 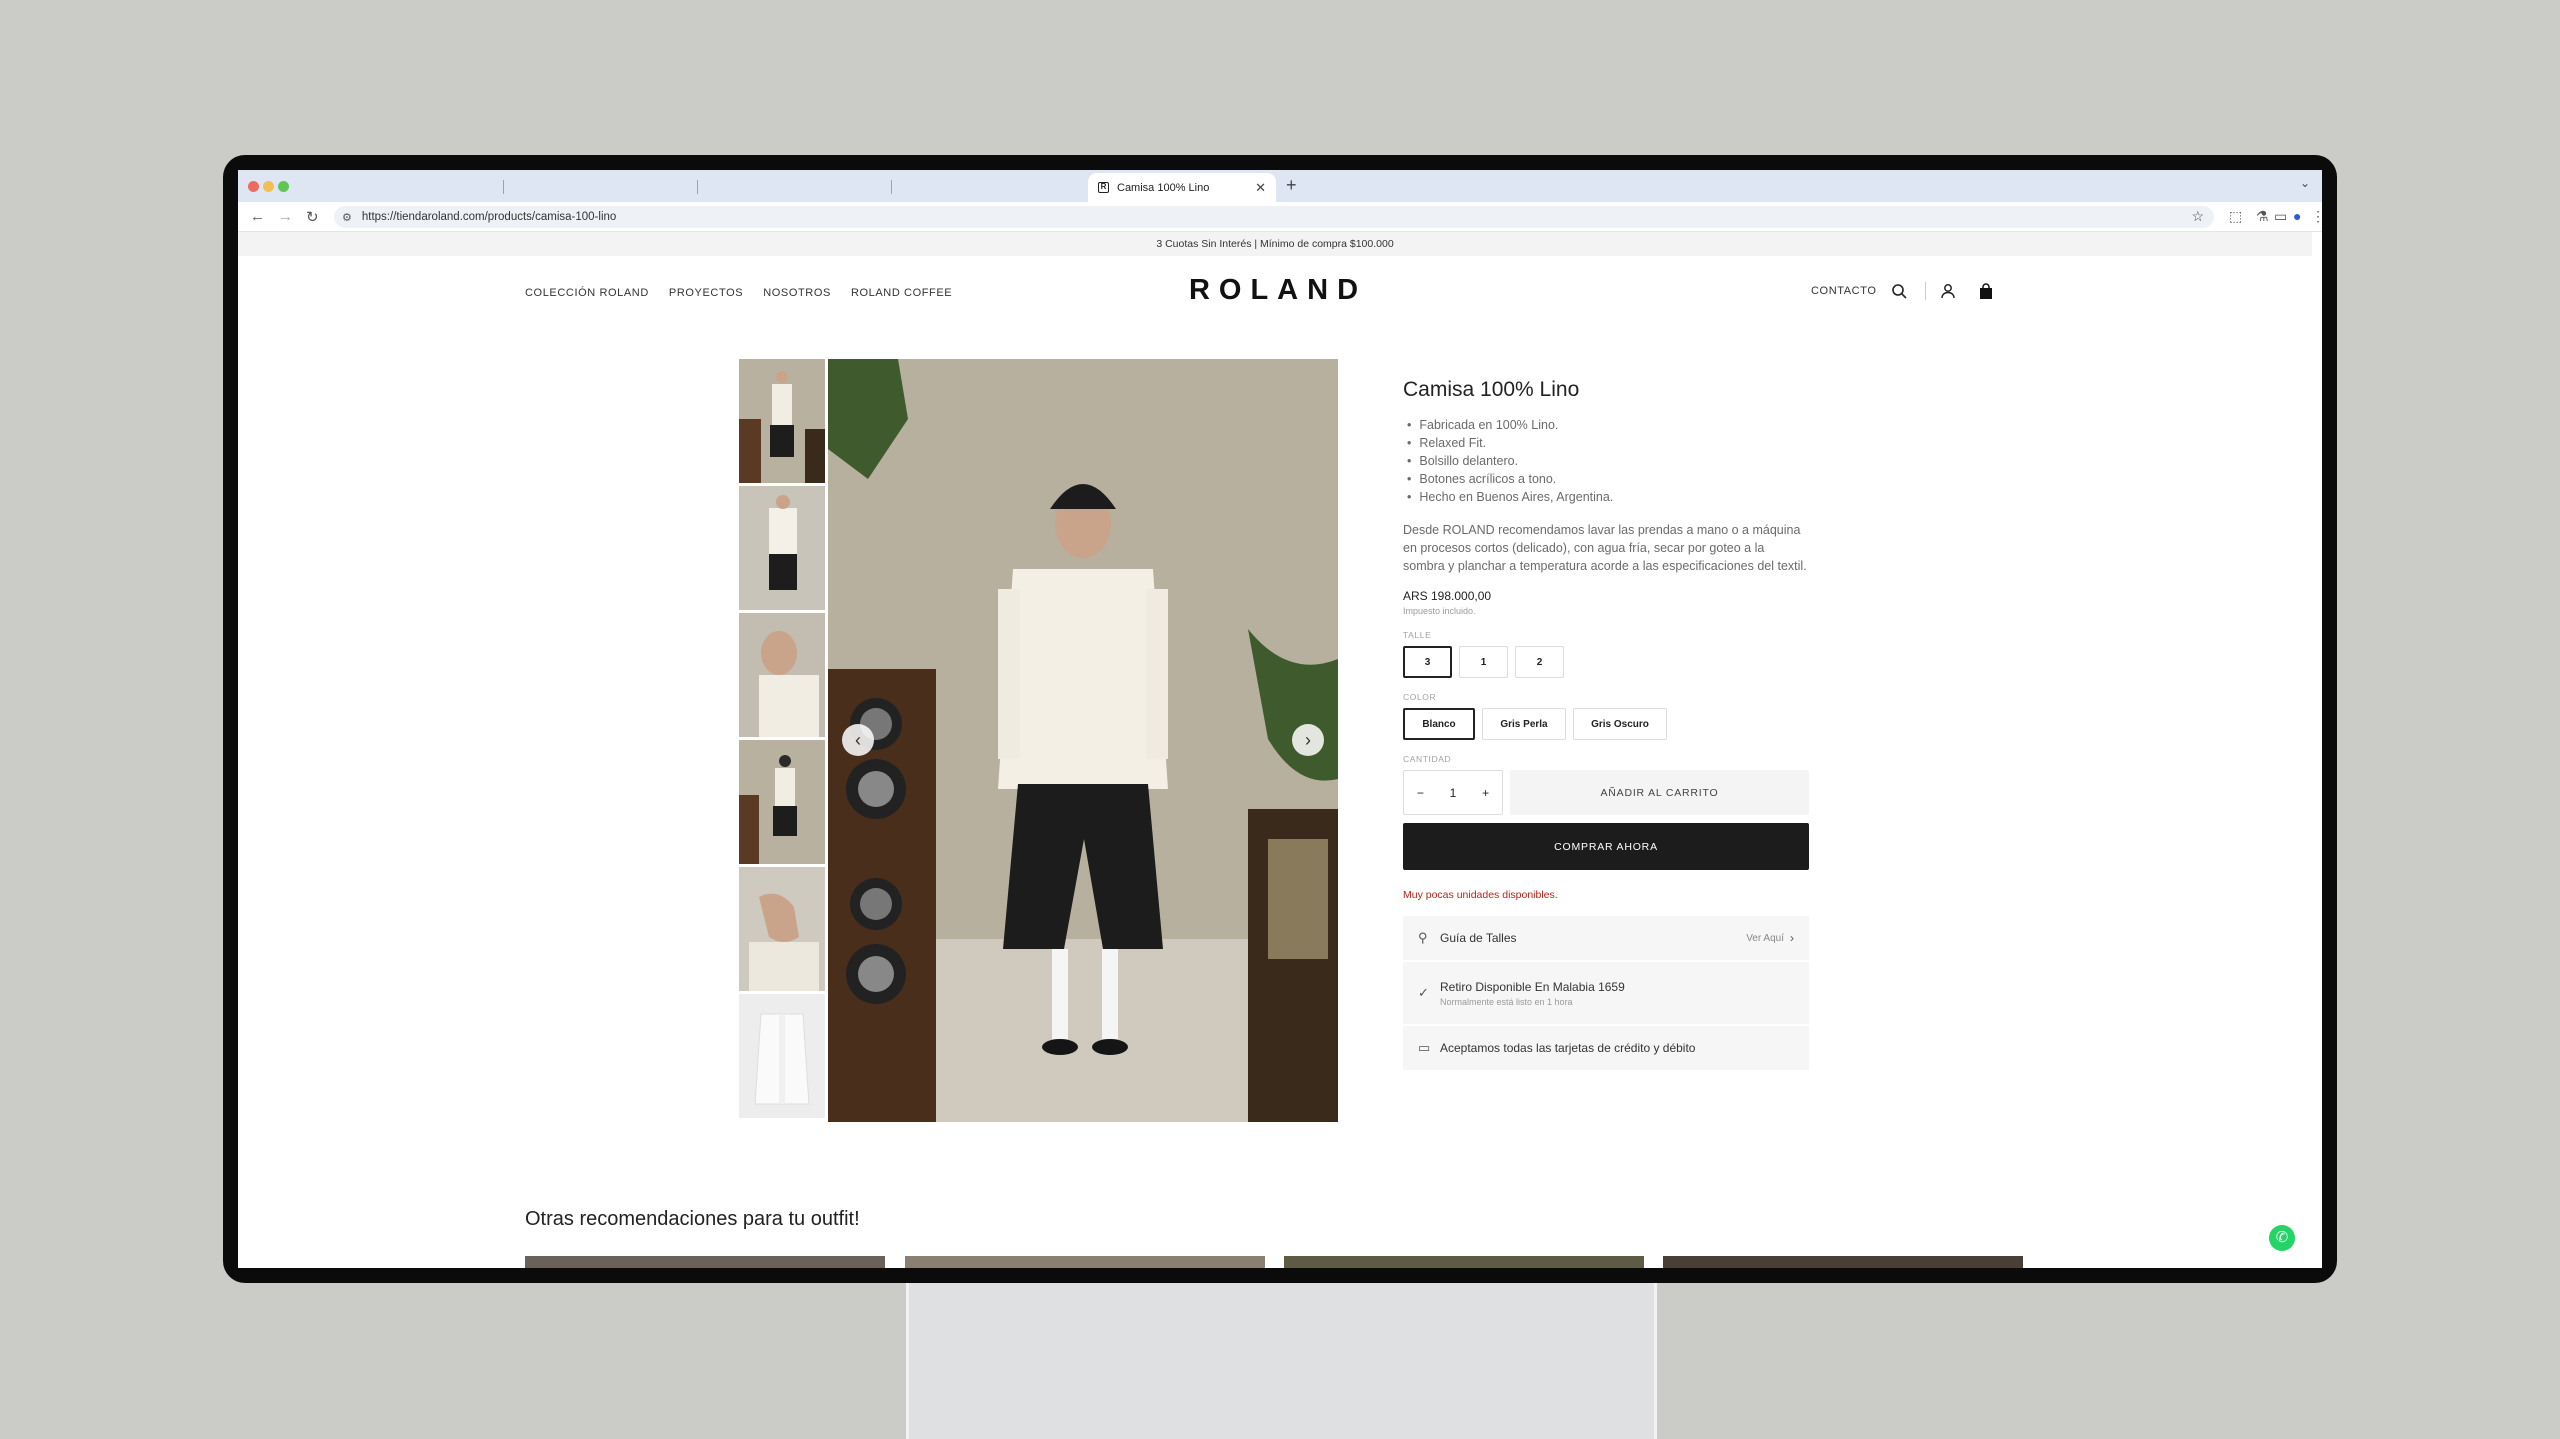 I want to click on nav-nosotros: NOSOTROS, so click(x=797, y=293).